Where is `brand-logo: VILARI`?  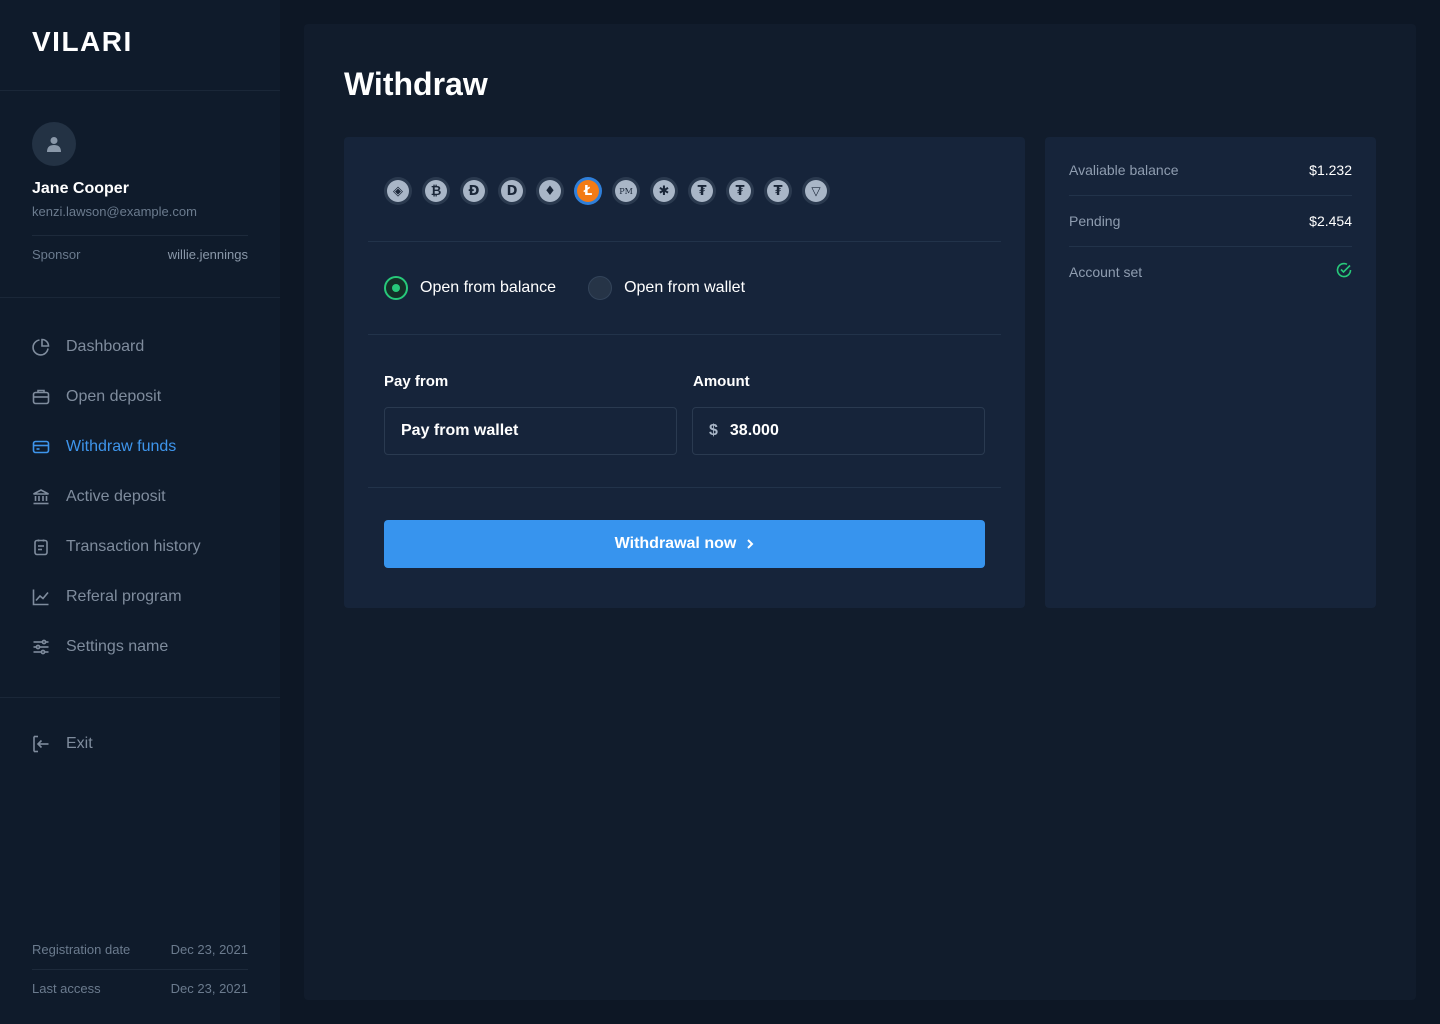
brand-logo: VILARI is located at coordinates (82, 42).